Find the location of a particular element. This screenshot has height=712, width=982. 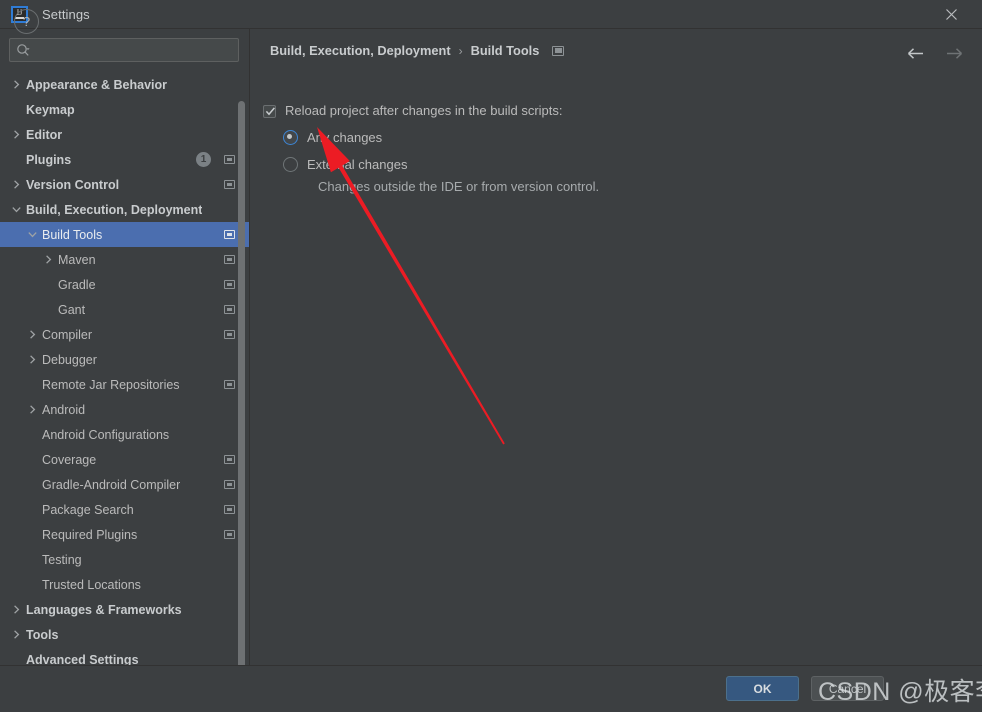

sidebar-item-label: Version Control is located at coordinates (73, 184).